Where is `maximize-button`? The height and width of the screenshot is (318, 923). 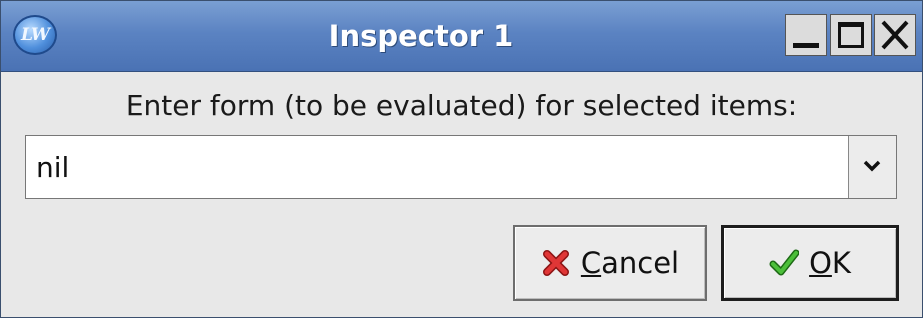 maximize-button is located at coordinates (851, 35).